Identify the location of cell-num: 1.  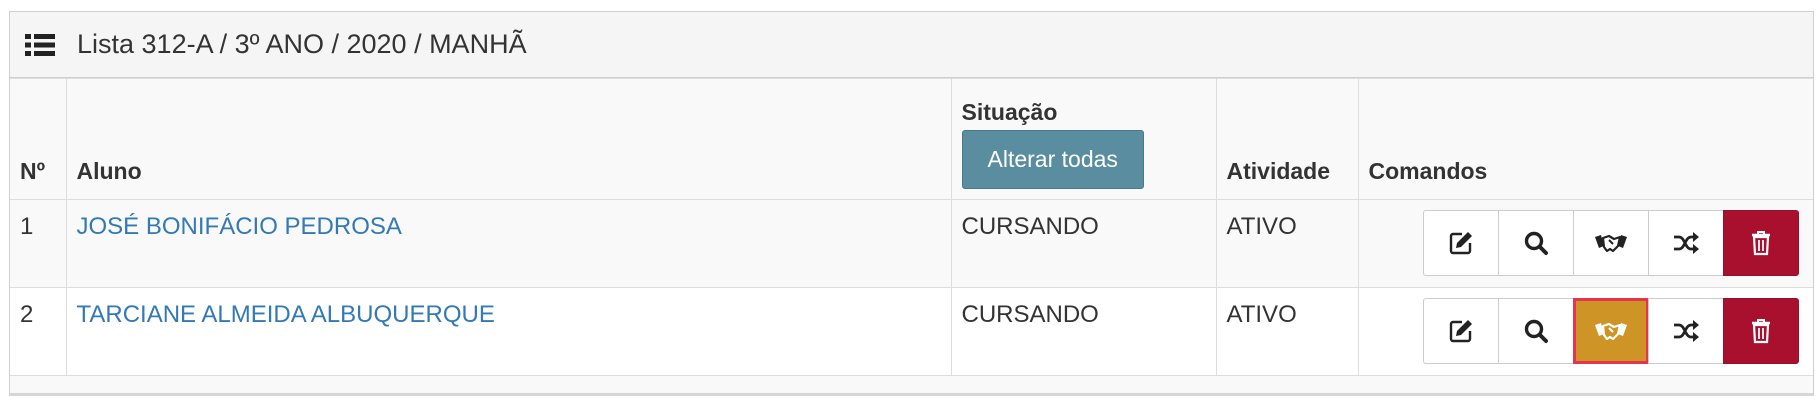
(38, 243).